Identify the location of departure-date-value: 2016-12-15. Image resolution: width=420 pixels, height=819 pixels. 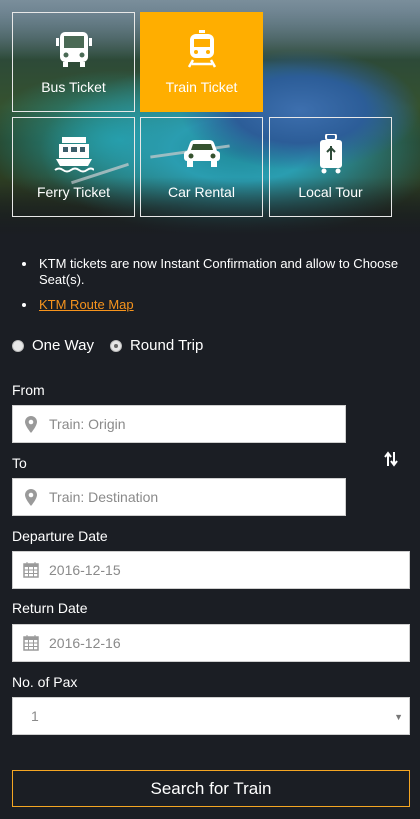
(85, 570).